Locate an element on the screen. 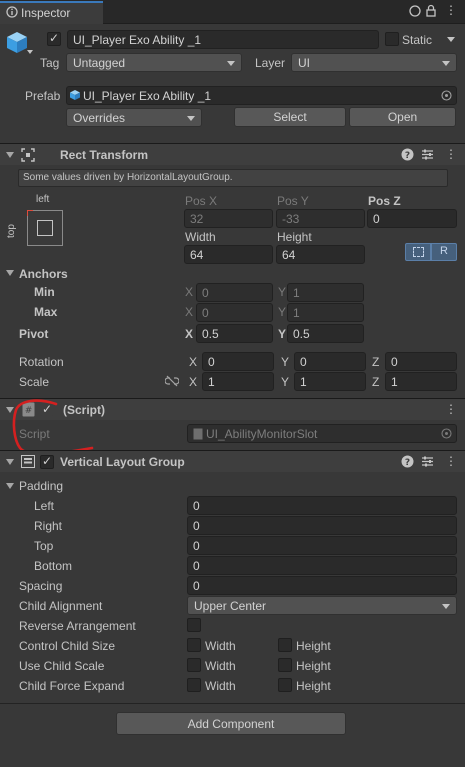 Image resolution: width=465 pixels, height=767 pixels. pos-z-label: Pos Z is located at coordinates (384, 201).